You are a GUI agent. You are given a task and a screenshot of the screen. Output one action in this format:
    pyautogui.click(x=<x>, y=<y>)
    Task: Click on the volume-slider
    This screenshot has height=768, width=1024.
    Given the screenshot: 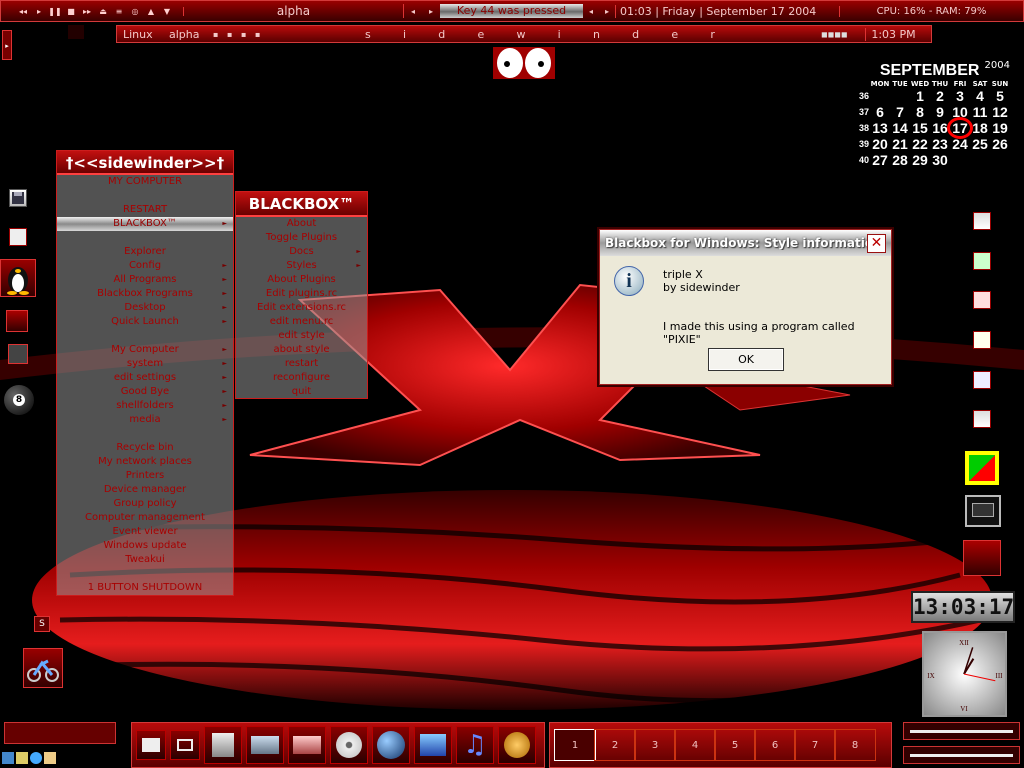 What is the action you would take?
    pyautogui.click(x=961, y=731)
    